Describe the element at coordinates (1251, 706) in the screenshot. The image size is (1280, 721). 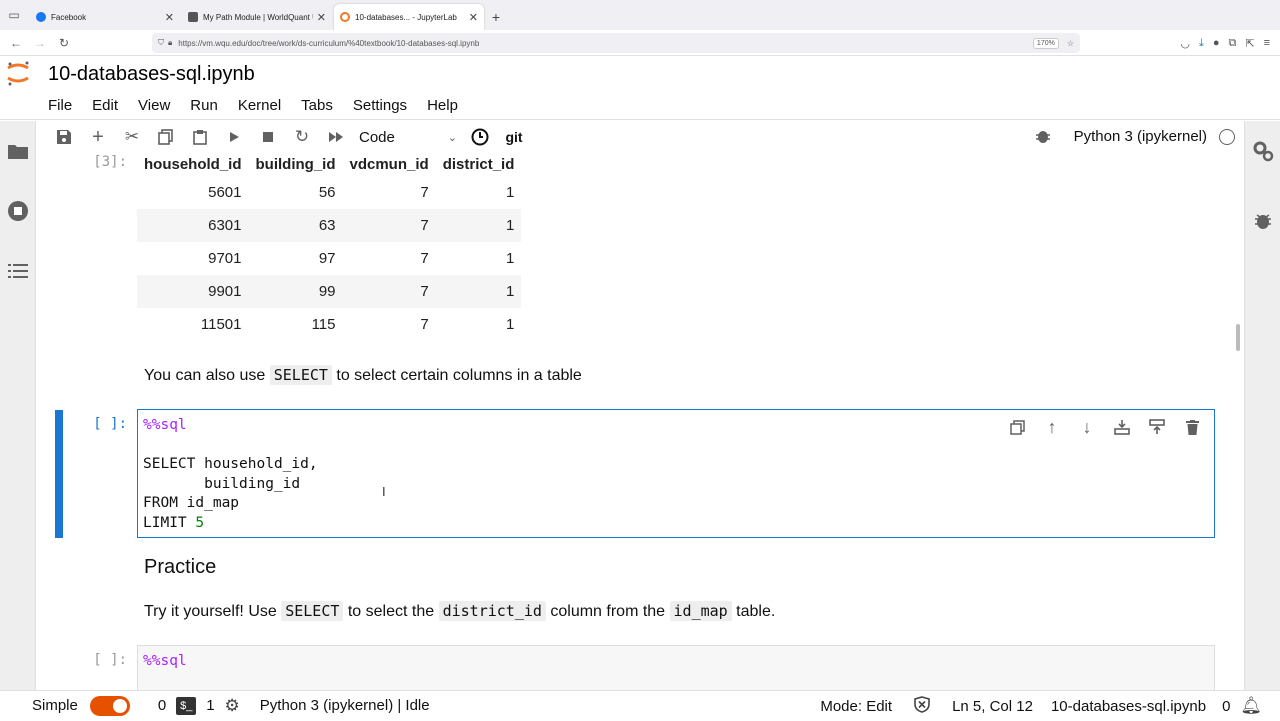
I see `notification-bell-icon: 🔔︎` at that location.